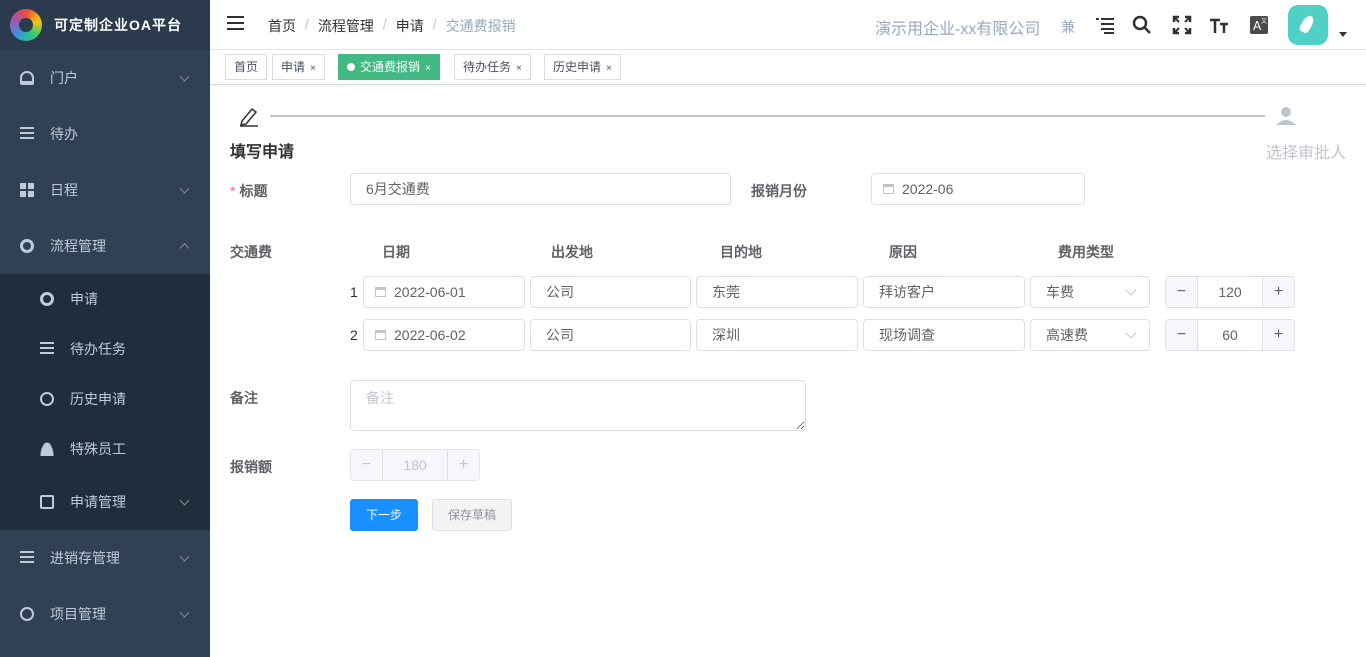 The image size is (1366, 657). I want to click on sidebar-item-portal: 门户, so click(105, 78).